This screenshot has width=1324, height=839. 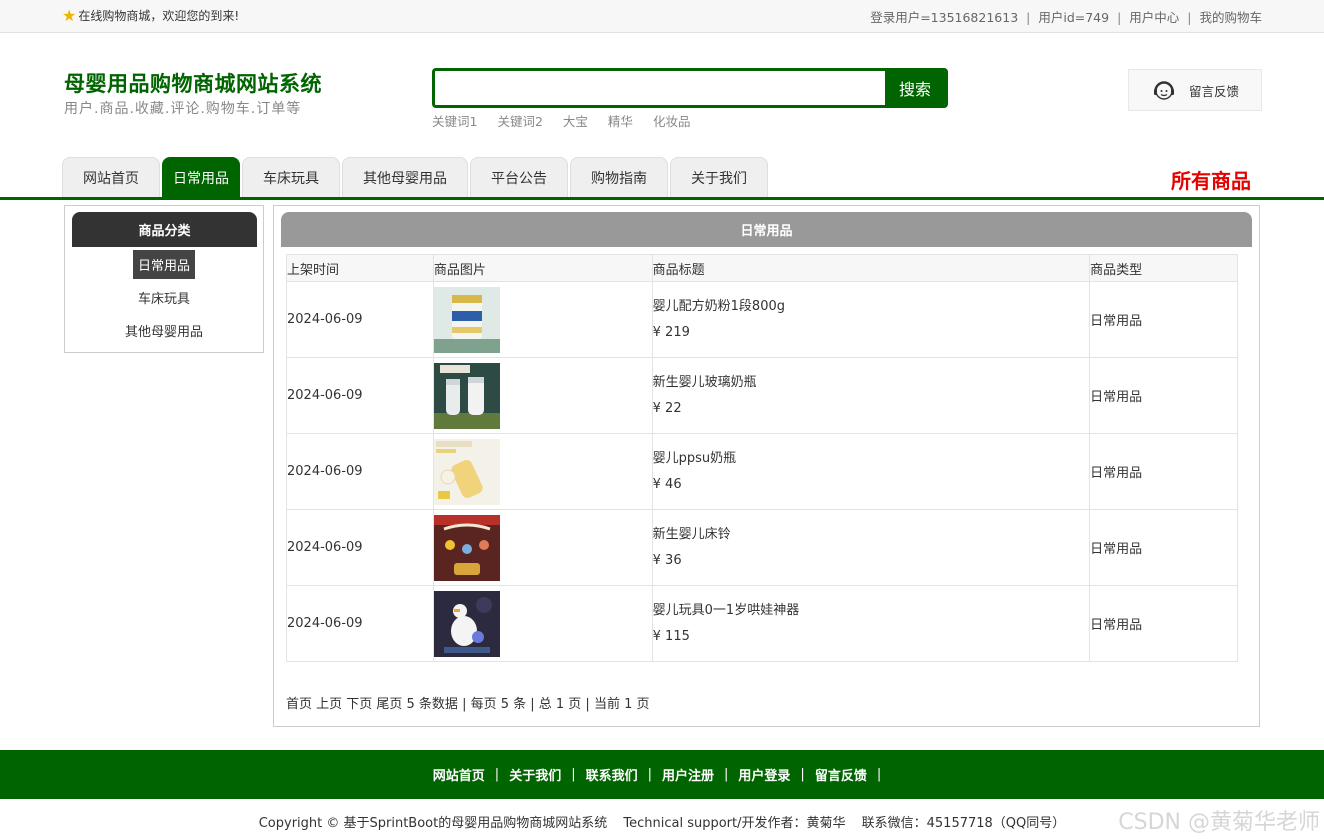 What do you see at coordinates (762, 268) in the screenshot?
I see `table-header-row: 上架时间 商品图片 商品标题 商品类型` at bounding box center [762, 268].